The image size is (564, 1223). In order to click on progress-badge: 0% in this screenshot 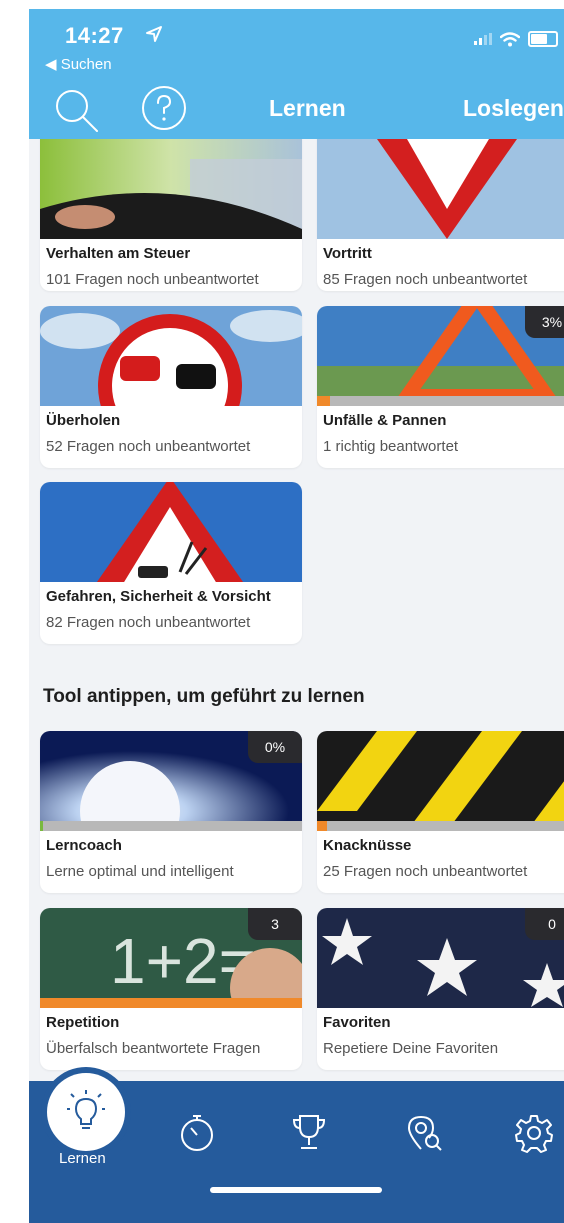, I will do `click(275, 747)`.